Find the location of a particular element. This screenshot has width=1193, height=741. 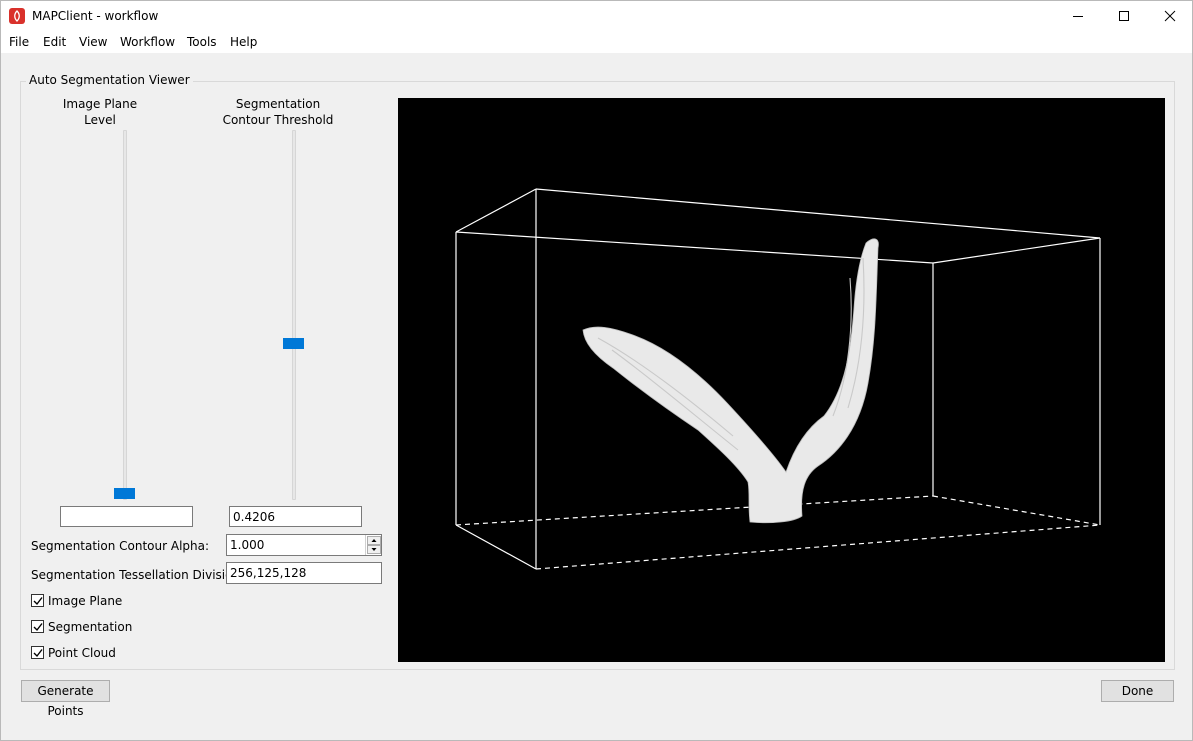

segmentation-threshold-field: 0.4206 is located at coordinates (295, 516).